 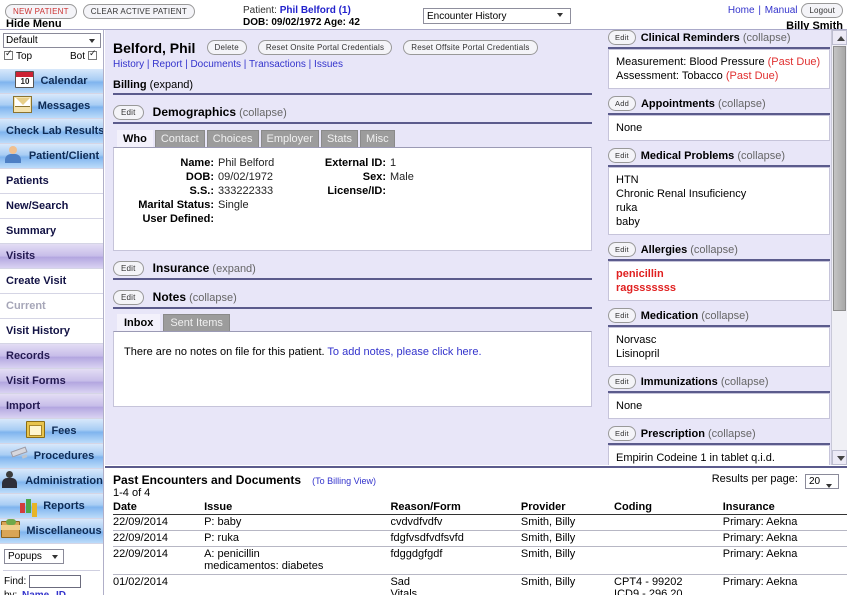 What do you see at coordinates (455, 508) in the screenshot?
I see `column-header-reason-form: Reason/Form` at bounding box center [455, 508].